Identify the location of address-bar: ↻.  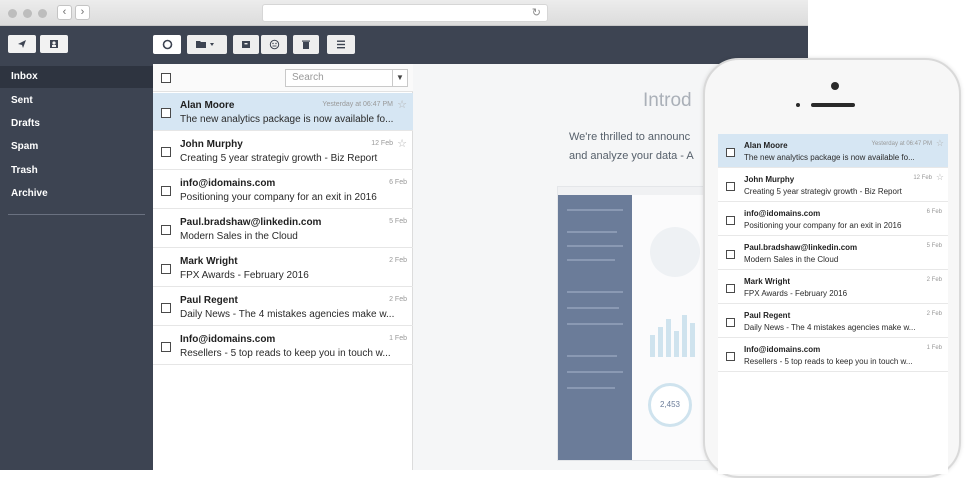
(405, 13).